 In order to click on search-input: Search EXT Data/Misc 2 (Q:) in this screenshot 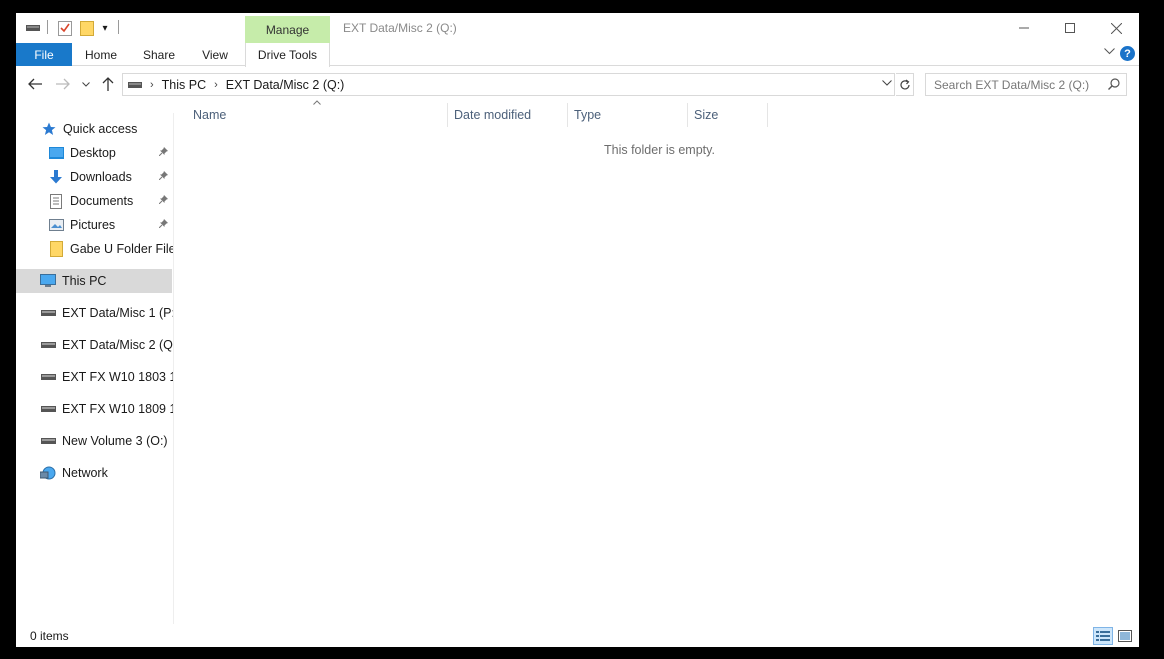, I will do `click(1026, 84)`.